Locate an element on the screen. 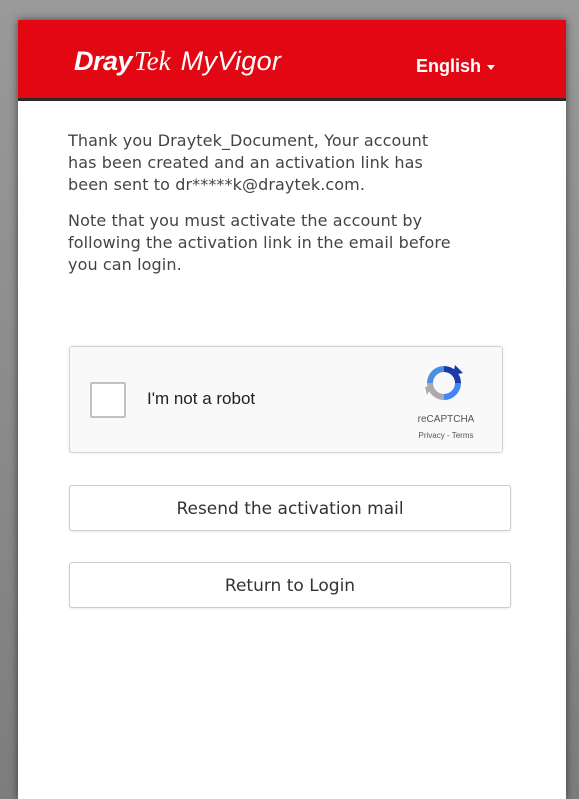  recaptcha-links: Privacy - Terms is located at coordinates (446, 435).